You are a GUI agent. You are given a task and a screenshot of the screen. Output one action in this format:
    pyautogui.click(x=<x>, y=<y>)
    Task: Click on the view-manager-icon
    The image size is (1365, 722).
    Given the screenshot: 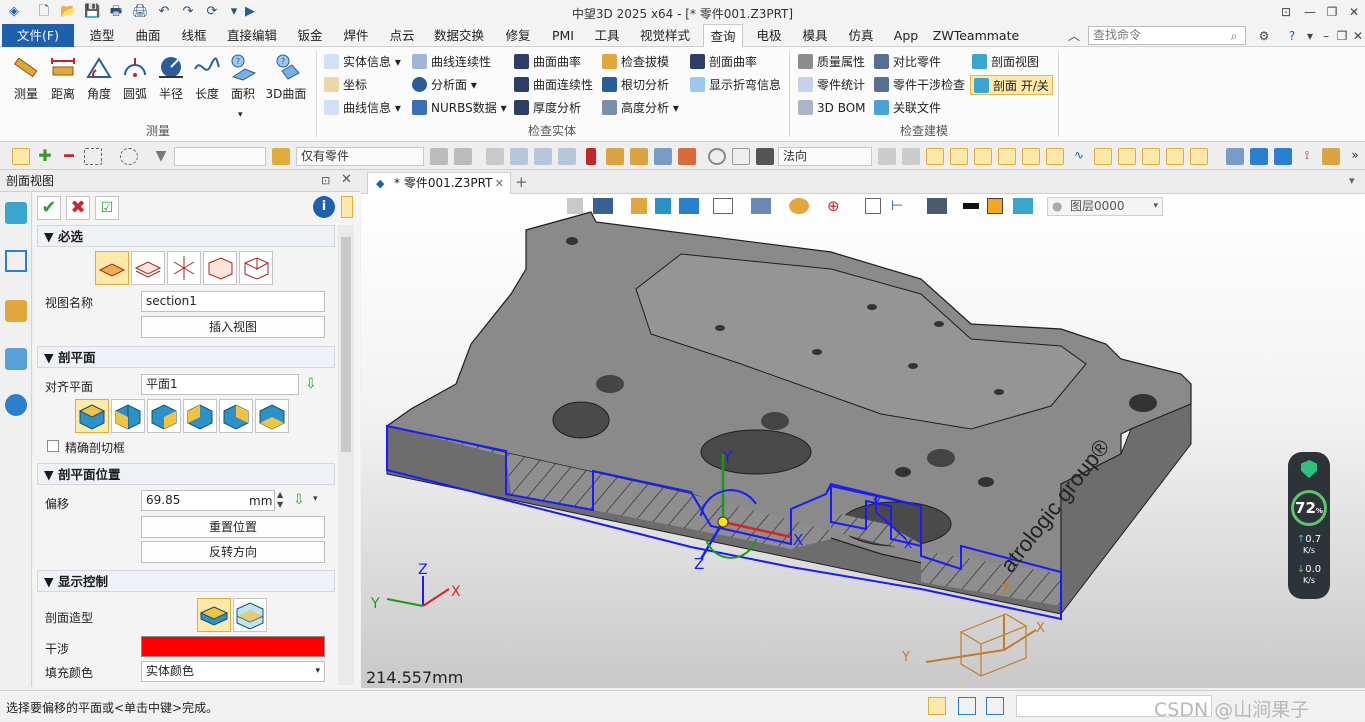 What is the action you would take?
    pyautogui.click(x=16, y=359)
    